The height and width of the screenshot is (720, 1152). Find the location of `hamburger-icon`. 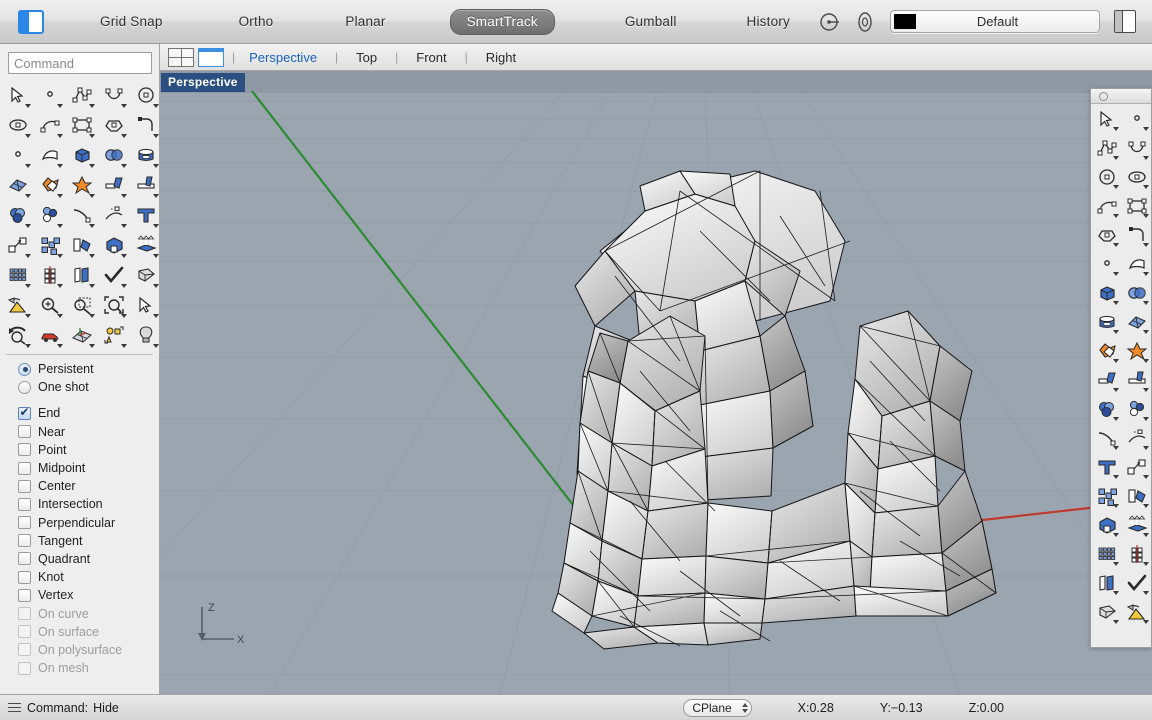

hamburger-icon is located at coordinates (14, 707).